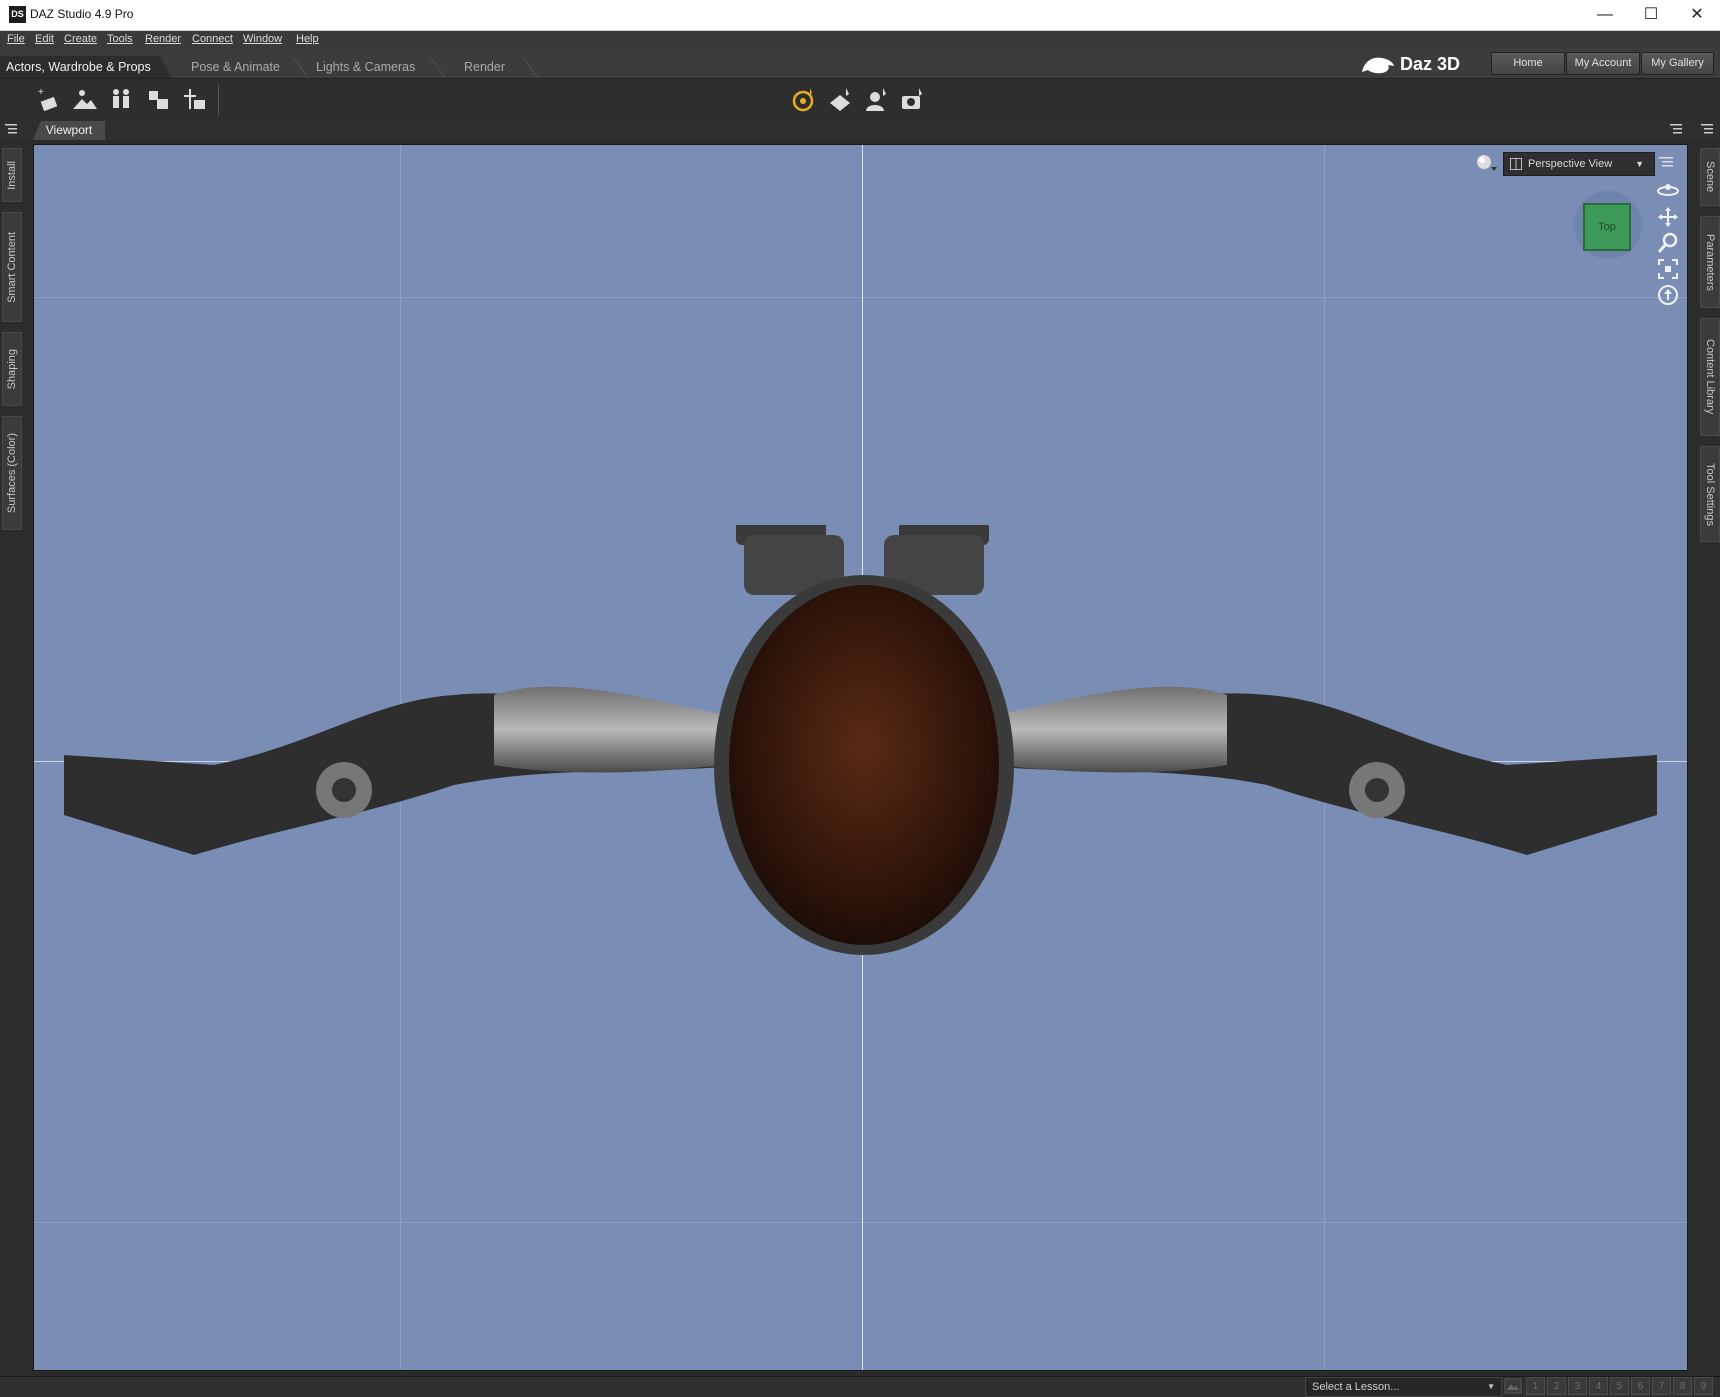 Image resolution: width=1720 pixels, height=1397 pixels. What do you see at coordinates (860, 15) in the screenshot?
I see `title-bar: DS DAZ Studio 4.9 Pro — ☐ ✕` at bounding box center [860, 15].